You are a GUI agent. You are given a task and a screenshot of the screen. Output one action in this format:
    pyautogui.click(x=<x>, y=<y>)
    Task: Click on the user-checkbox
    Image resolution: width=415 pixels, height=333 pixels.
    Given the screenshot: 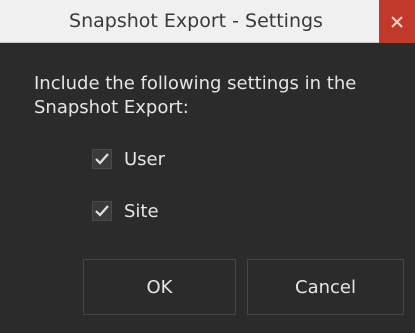 What is the action you would take?
    pyautogui.click(x=102, y=159)
    